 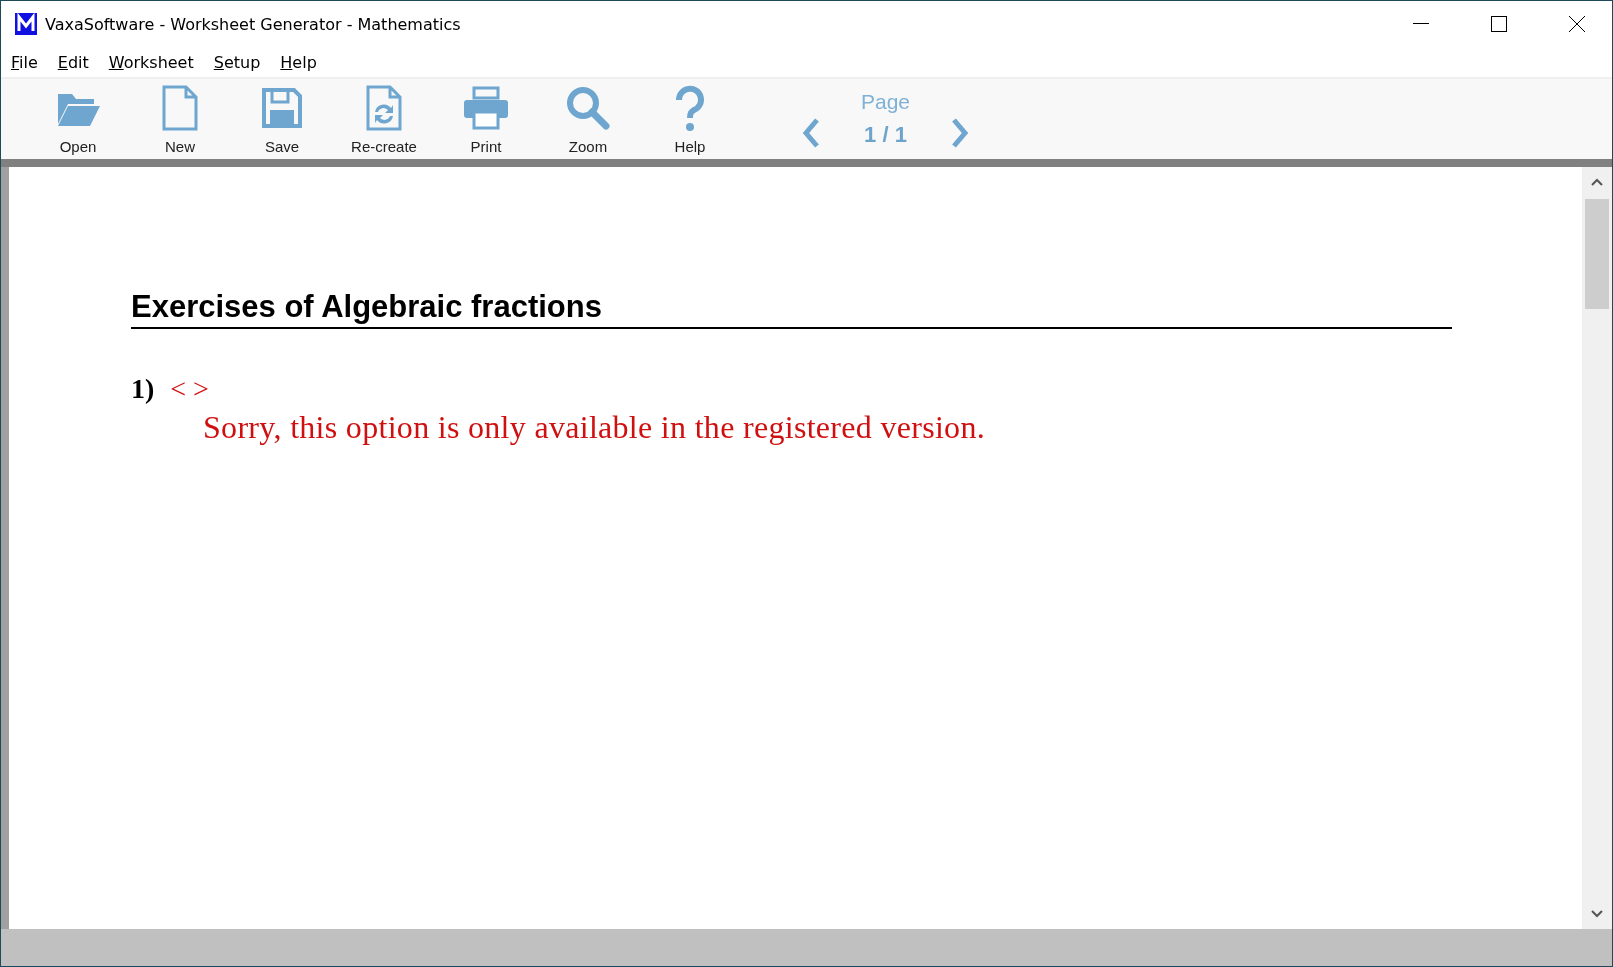 What do you see at coordinates (384, 119) in the screenshot?
I see `toolbar-button: Re-create` at bounding box center [384, 119].